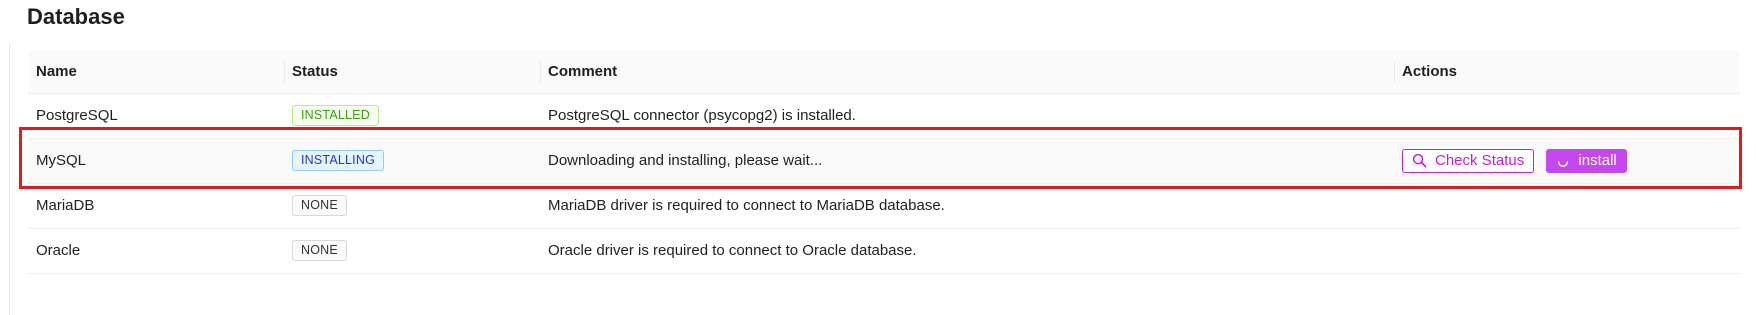 The height and width of the screenshot is (315, 1757). I want to click on status-badge: INSTALLED, so click(335, 115).